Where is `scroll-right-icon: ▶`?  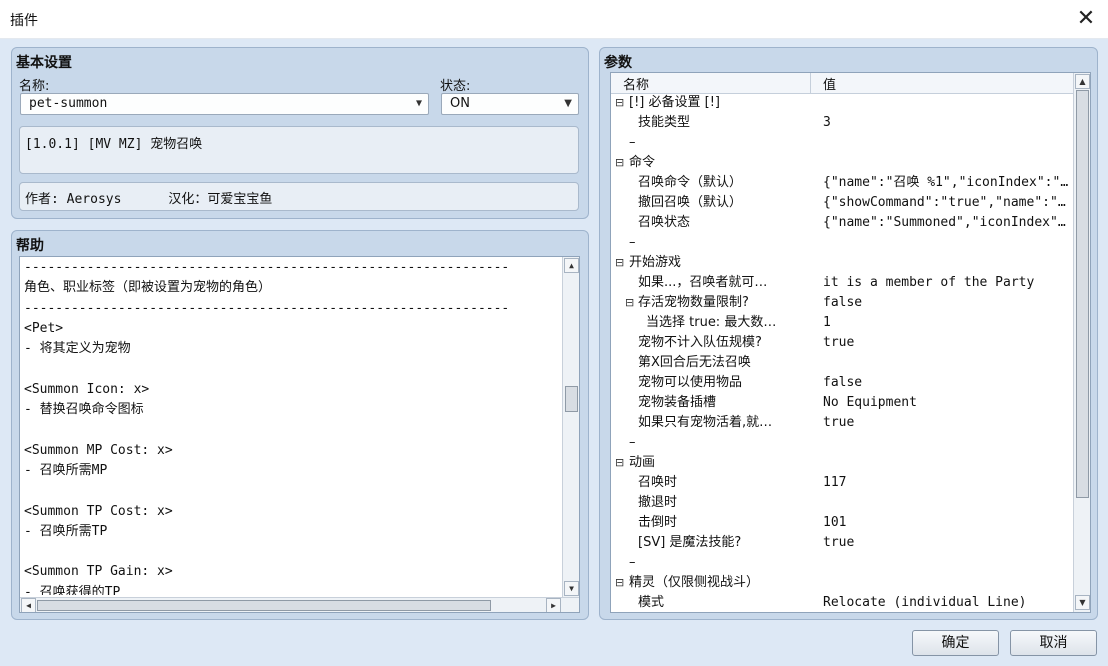 scroll-right-icon: ▶ is located at coordinates (553, 605).